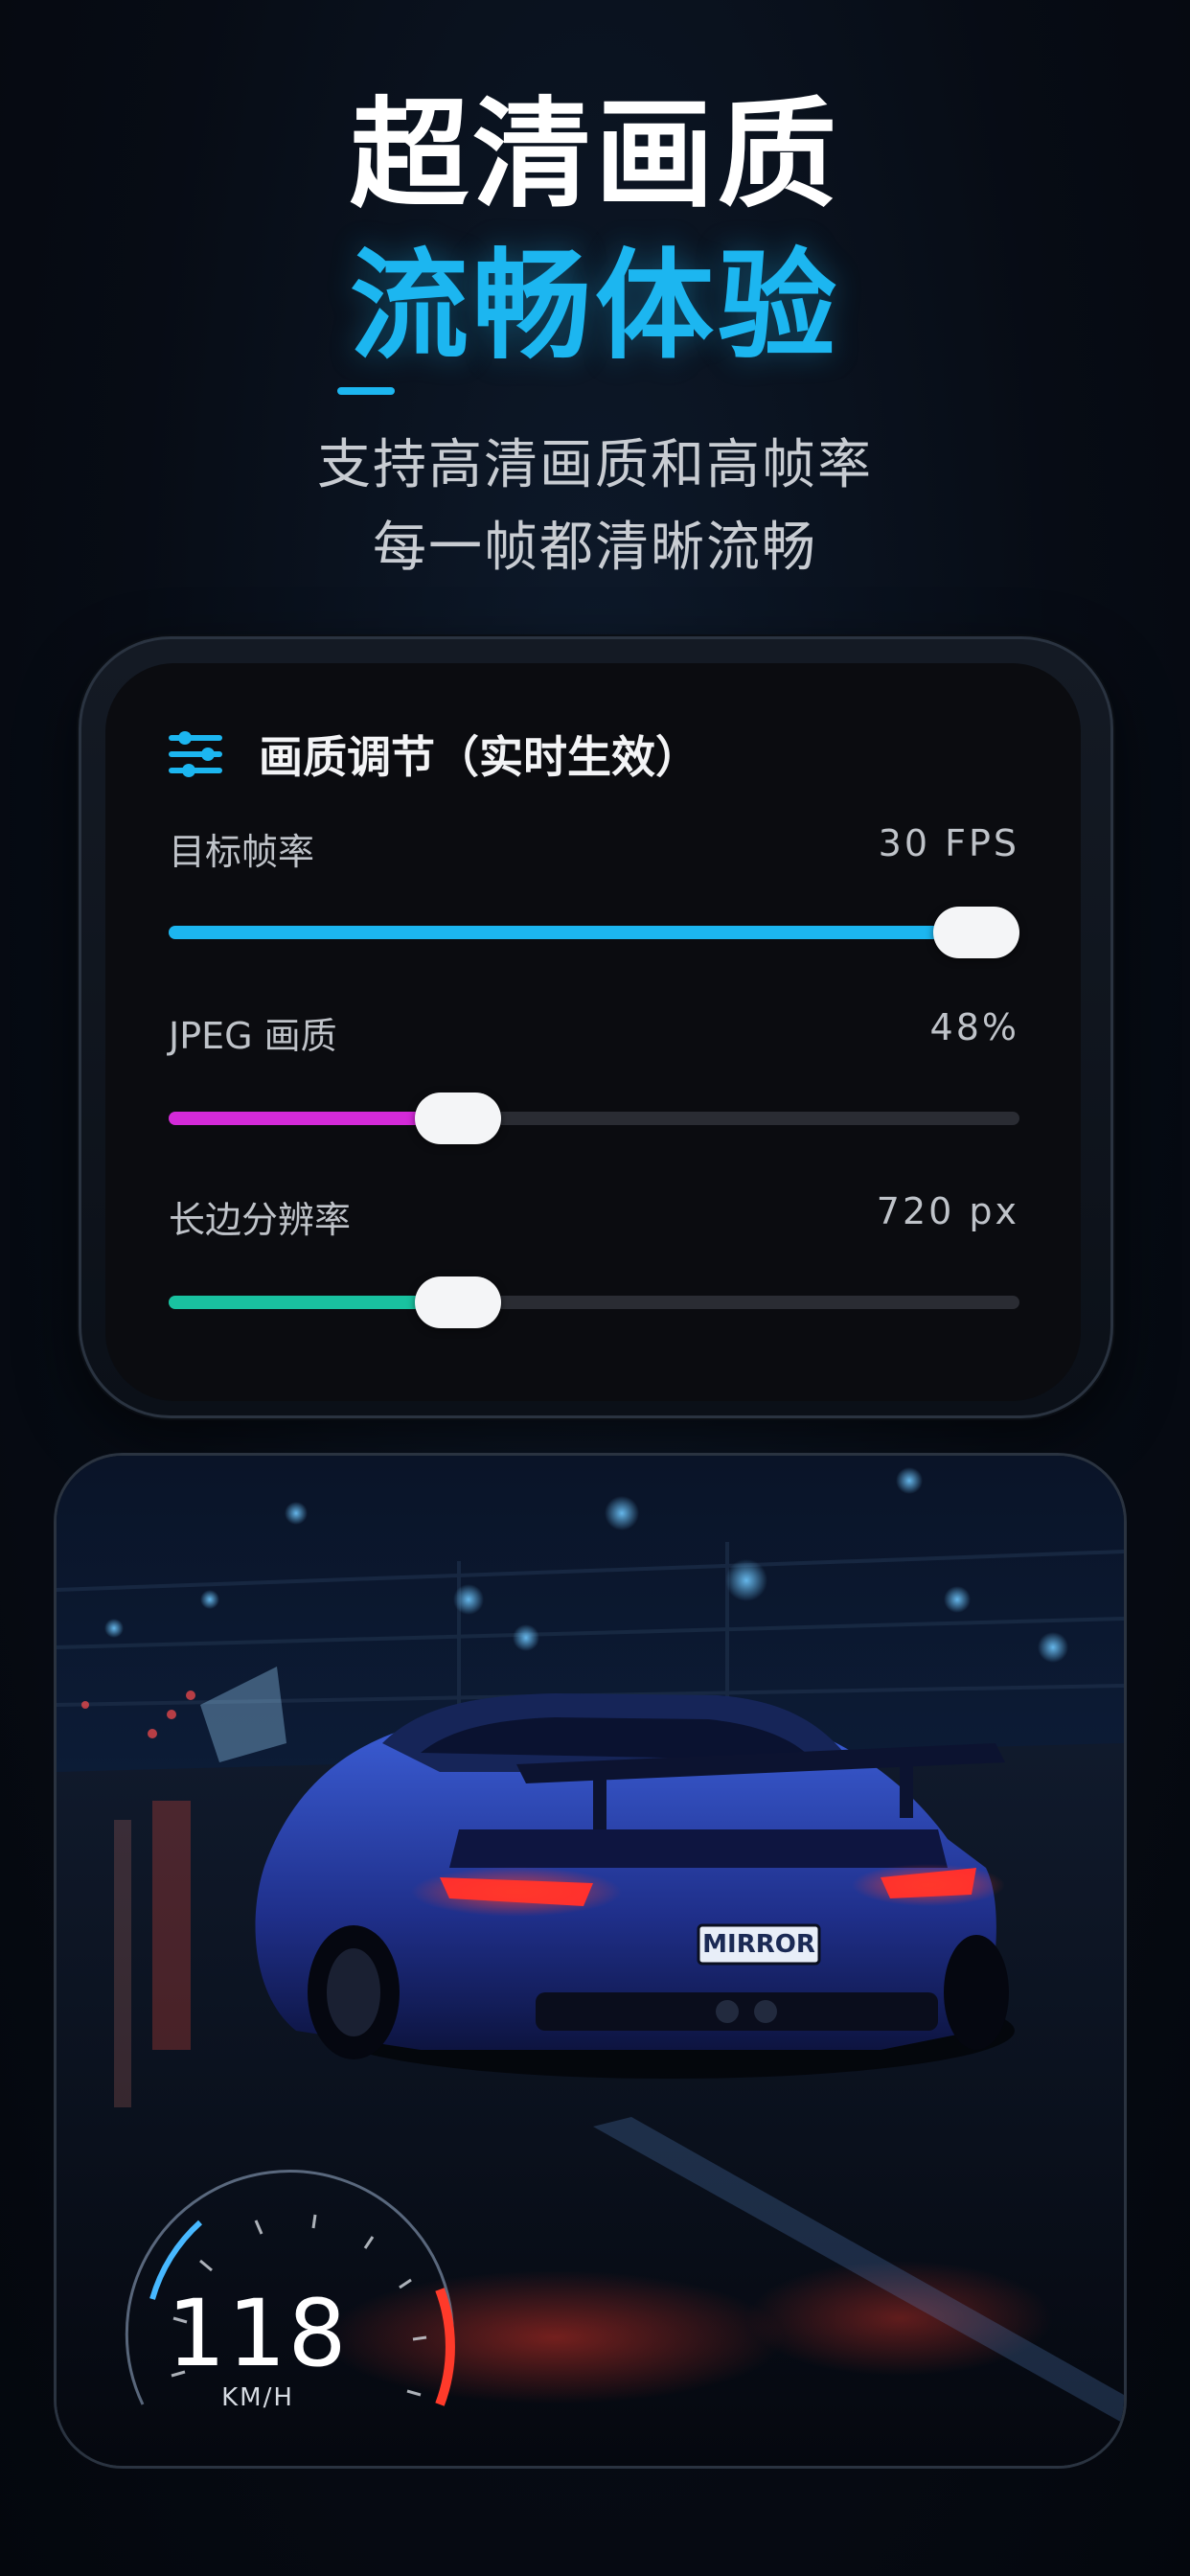  What do you see at coordinates (458, 1118) in the screenshot?
I see `jpeg-quality-slider-thumb` at bounding box center [458, 1118].